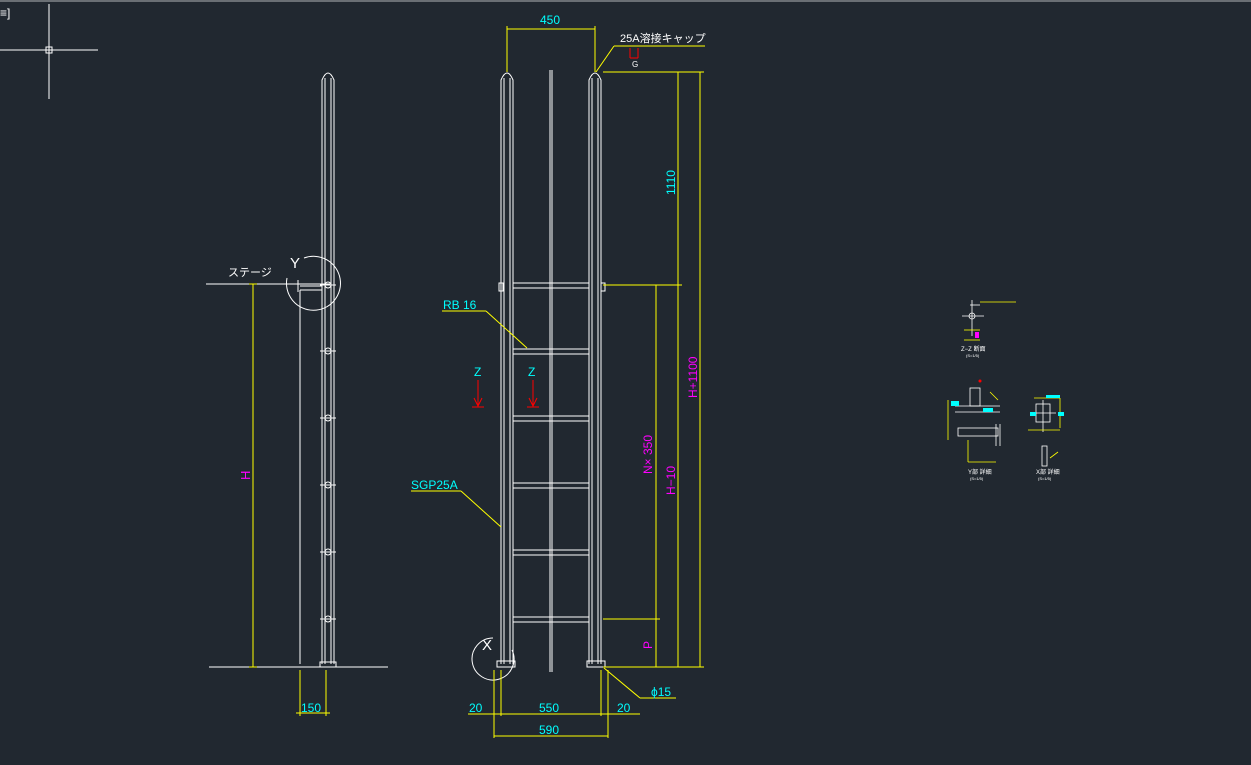 Image resolution: width=1251 pixels, height=765 pixels. Describe the element at coordinates (572, 702) in the screenshot. I see `bottom-dimensions` at that location.